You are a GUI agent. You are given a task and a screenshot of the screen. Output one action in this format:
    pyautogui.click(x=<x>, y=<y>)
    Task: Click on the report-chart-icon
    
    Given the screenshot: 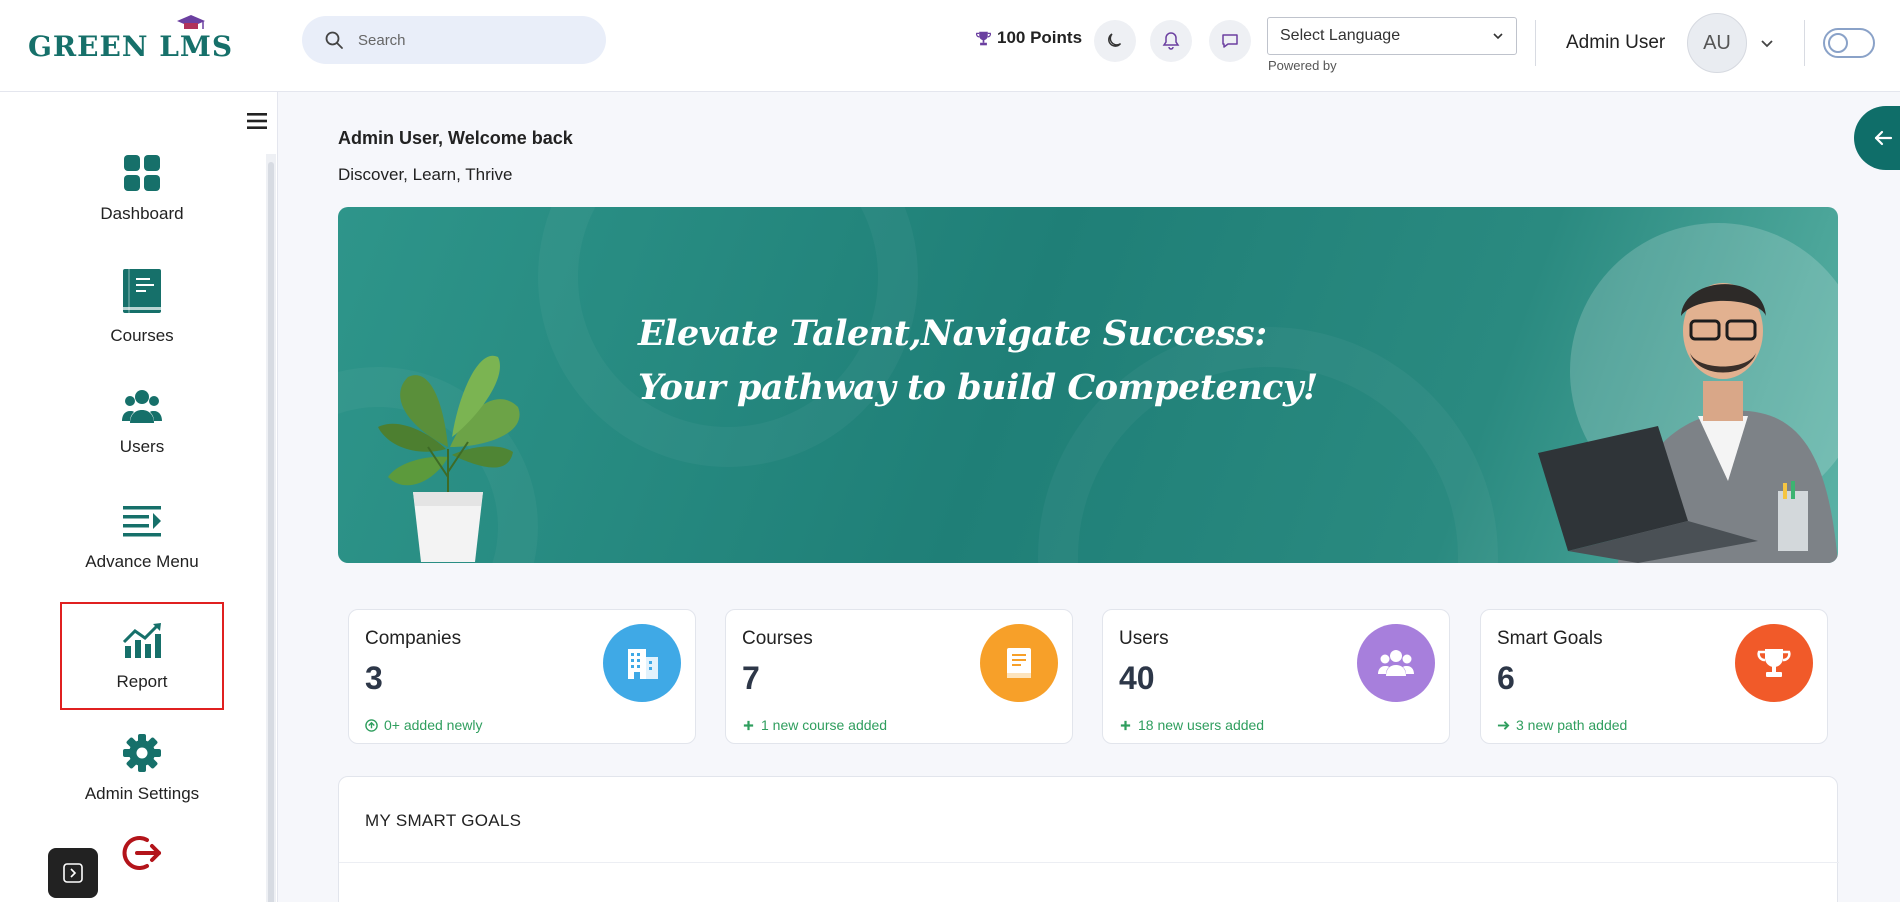 What is the action you would take?
    pyautogui.click(x=141, y=640)
    